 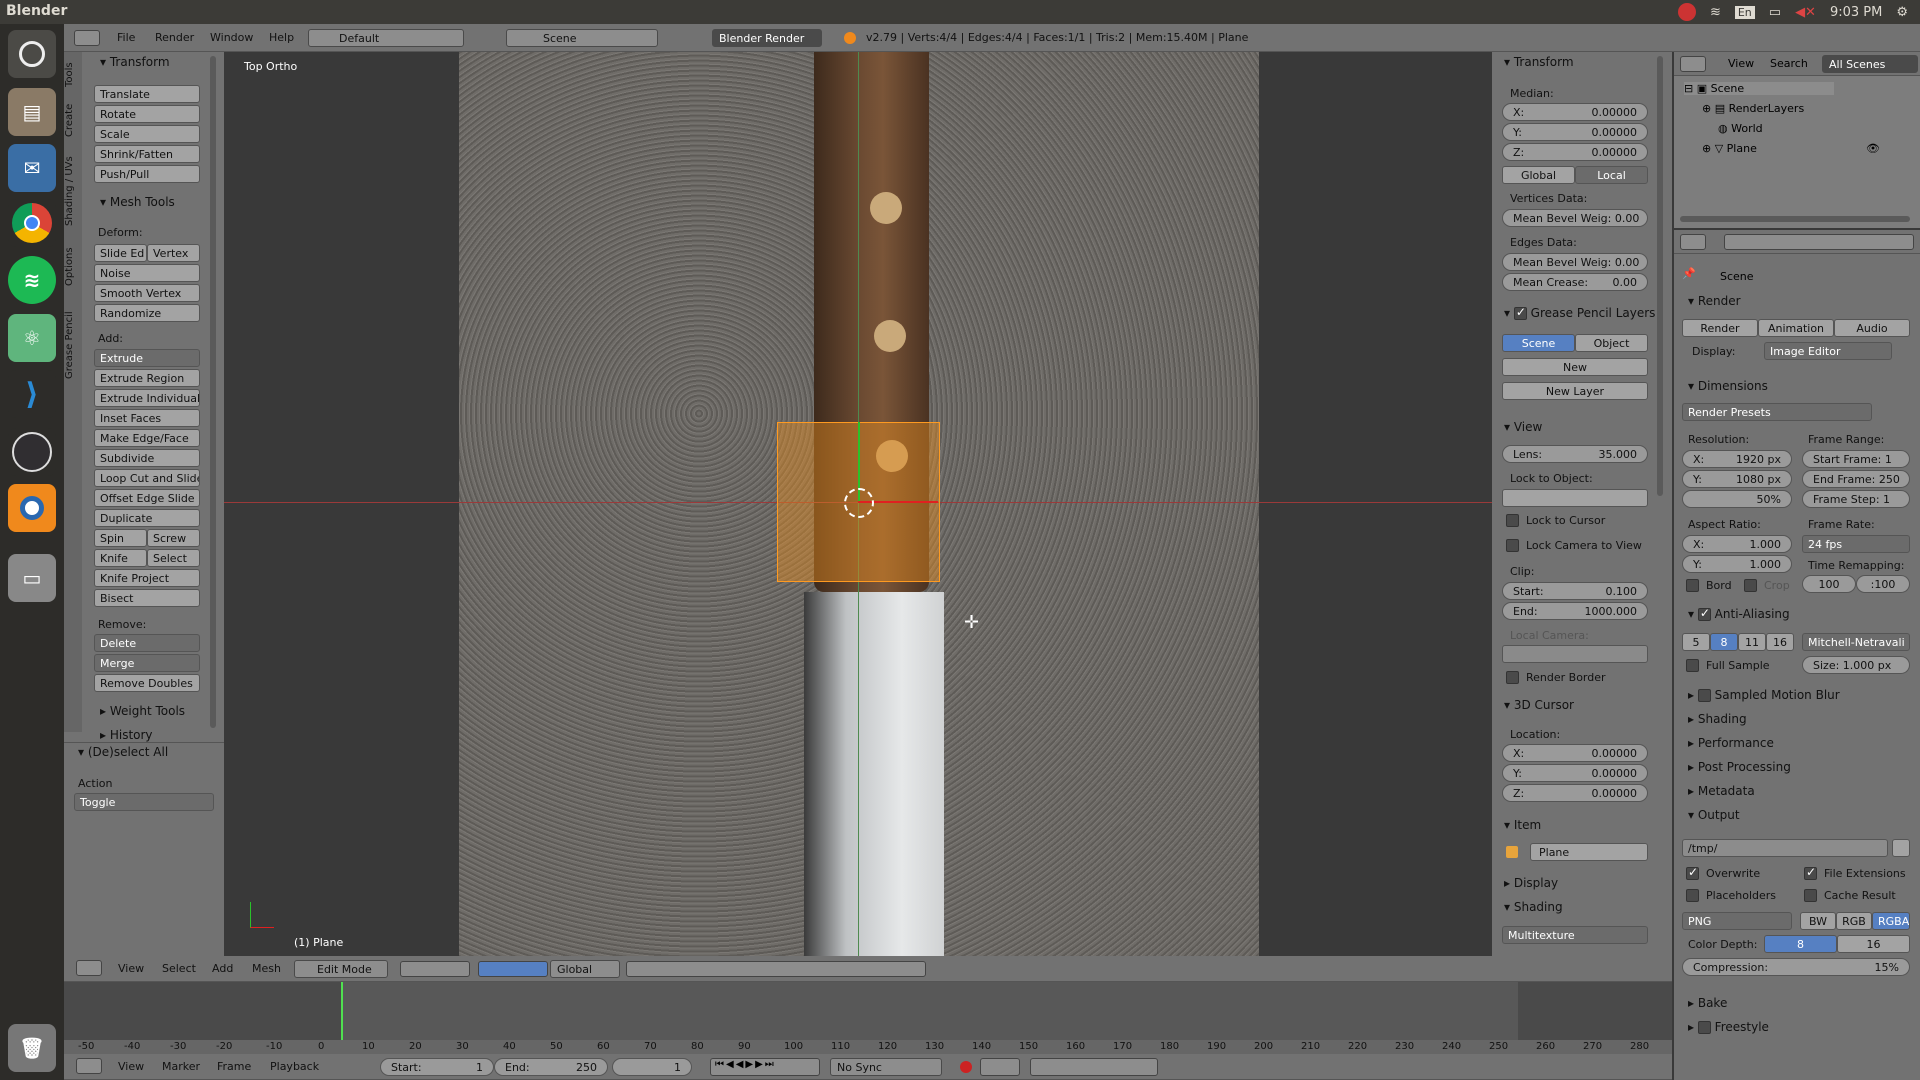 I want to click on timeline-menu-frame: Frame, so click(x=234, y=1066).